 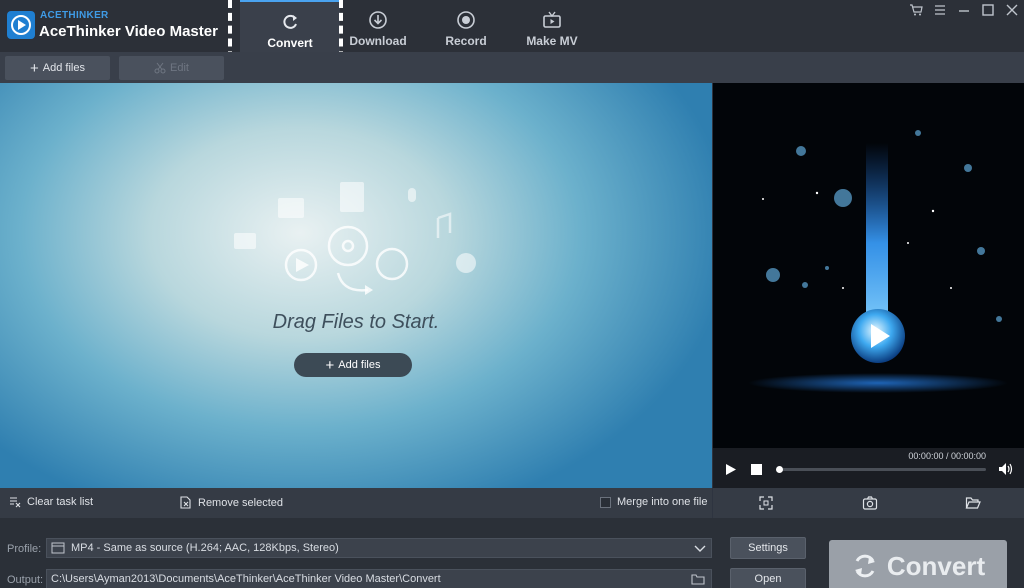 What do you see at coordinates (185, 502) in the screenshot?
I see `remove-file-icon` at bounding box center [185, 502].